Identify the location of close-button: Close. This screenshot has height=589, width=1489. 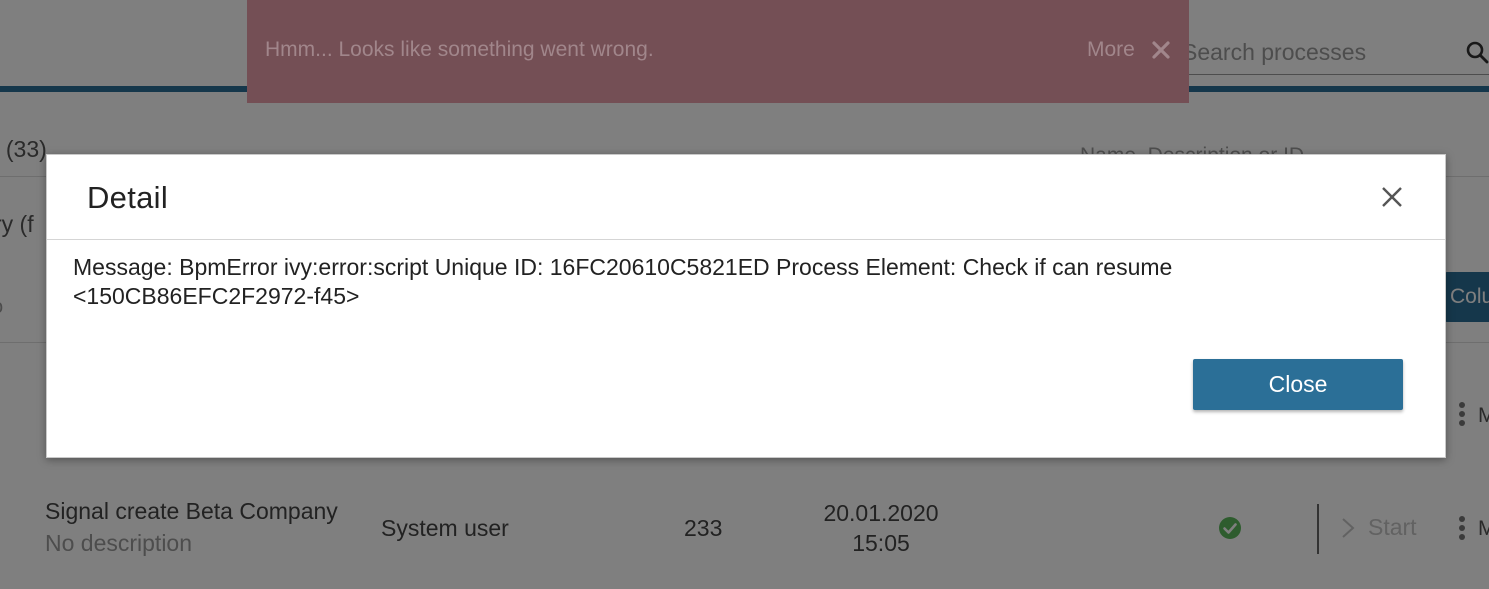
(1298, 384).